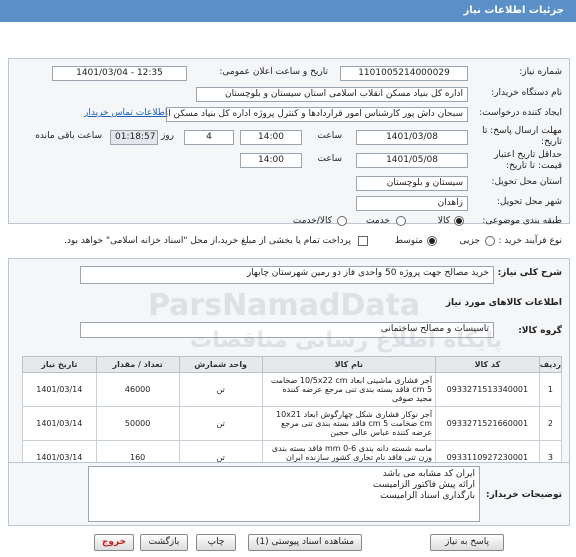  I want to click on cell-item-code: 0933271521660001, so click(487, 423).